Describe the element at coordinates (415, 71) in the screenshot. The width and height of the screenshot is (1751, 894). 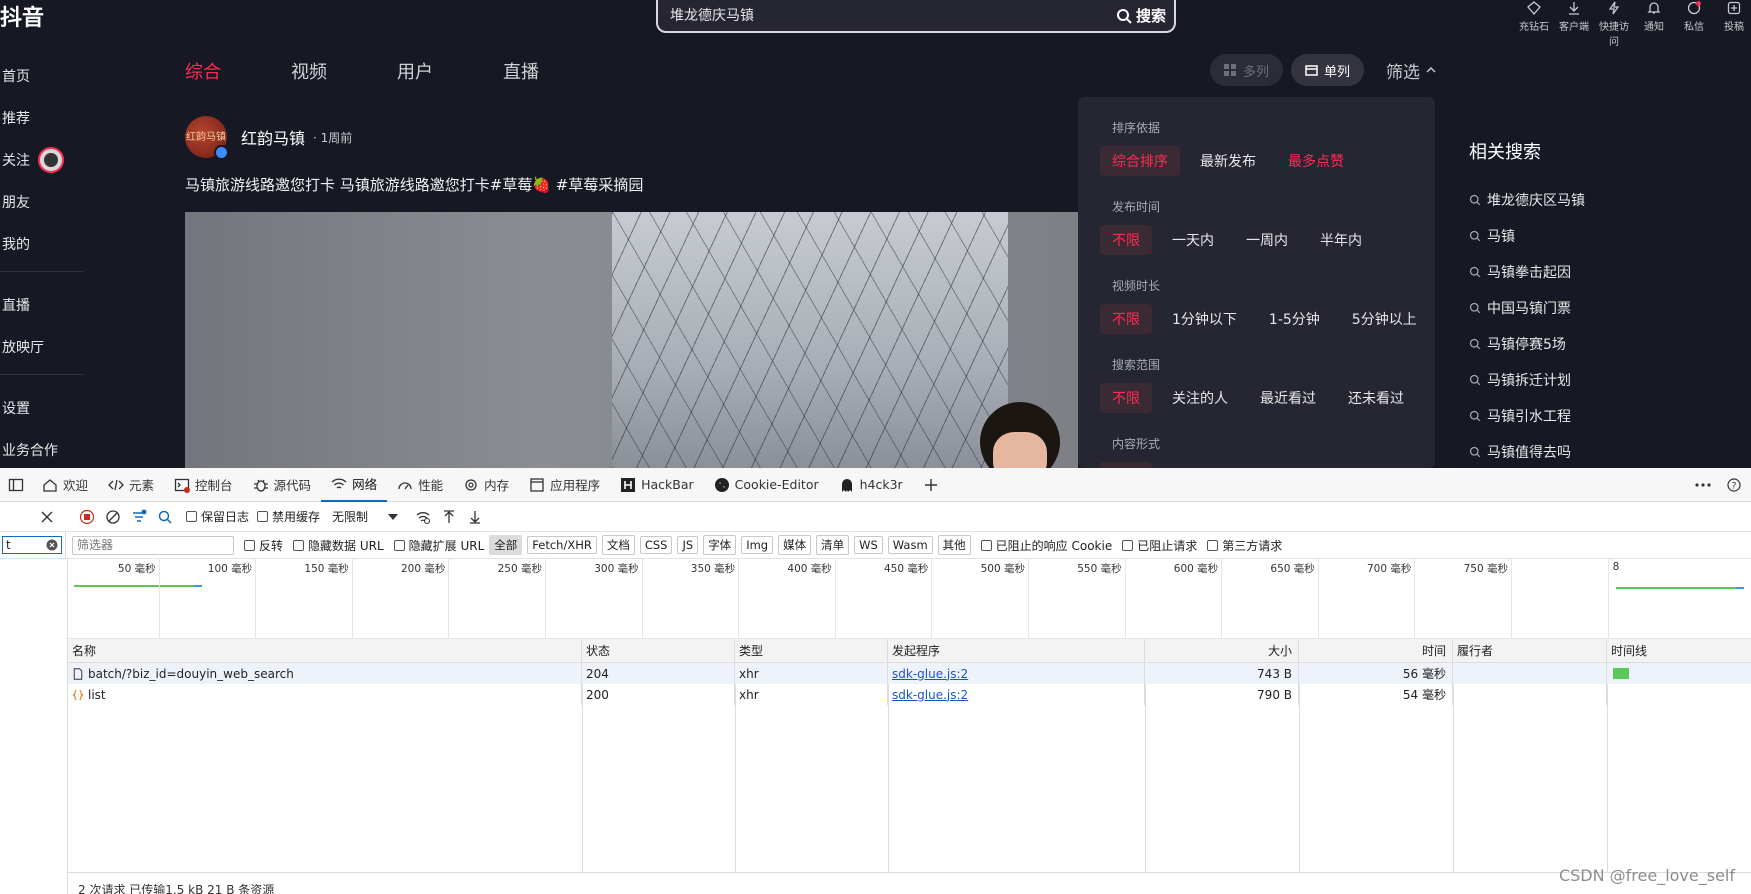
I see `tab-user: 用户` at that location.